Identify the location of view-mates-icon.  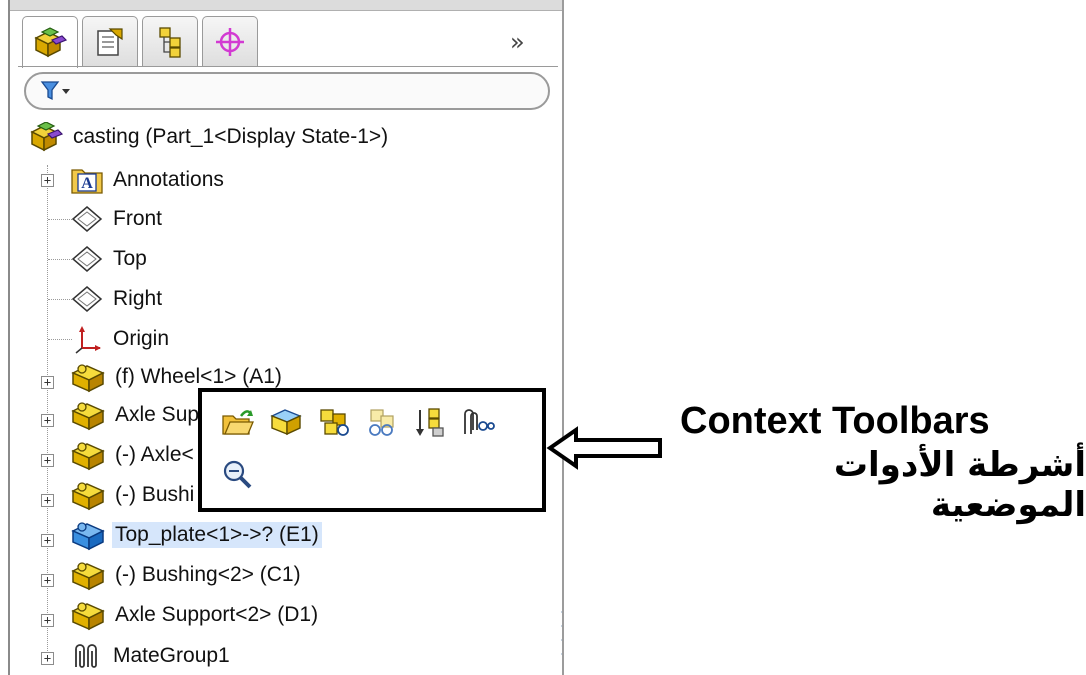
(479, 421).